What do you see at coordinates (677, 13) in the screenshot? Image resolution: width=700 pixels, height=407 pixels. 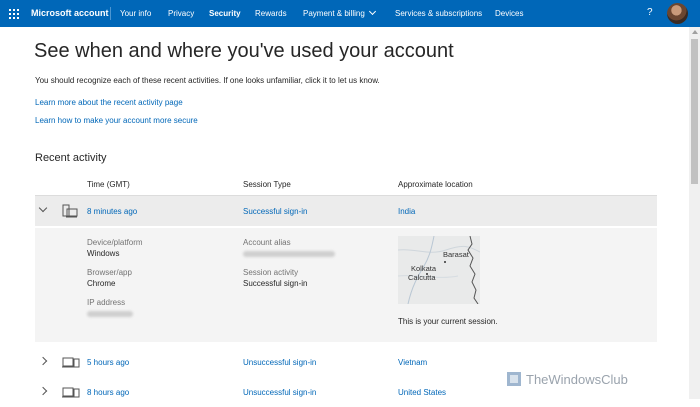 I see `avatar` at bounding box center [677, 13].